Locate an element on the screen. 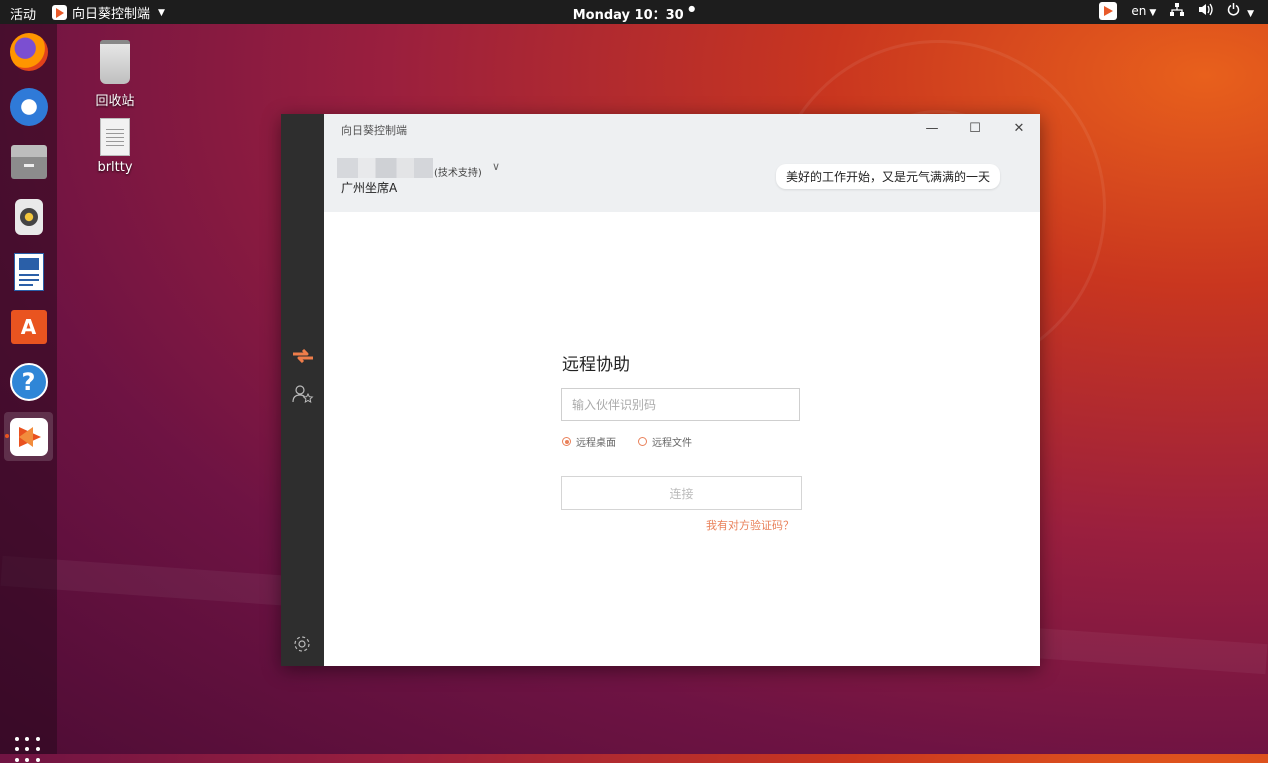 The width and height of the screenshot is (1268, 763). minimize-button: — is located at coordinates (932, 129).